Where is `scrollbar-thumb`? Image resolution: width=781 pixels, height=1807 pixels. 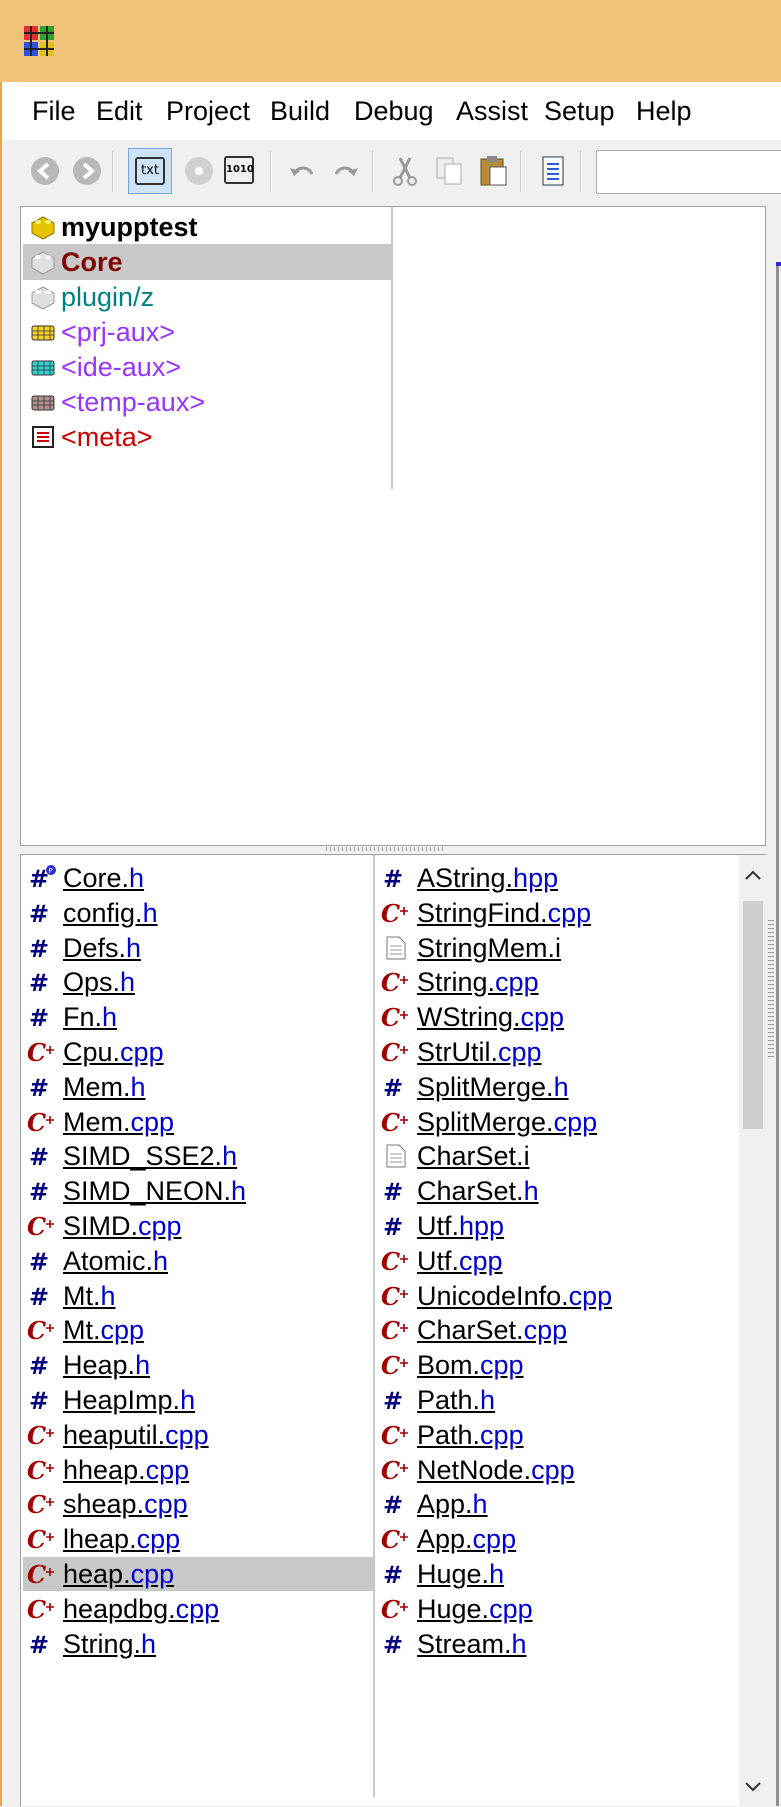
scrollbar-thumb is located at coordinates (753, 1015).